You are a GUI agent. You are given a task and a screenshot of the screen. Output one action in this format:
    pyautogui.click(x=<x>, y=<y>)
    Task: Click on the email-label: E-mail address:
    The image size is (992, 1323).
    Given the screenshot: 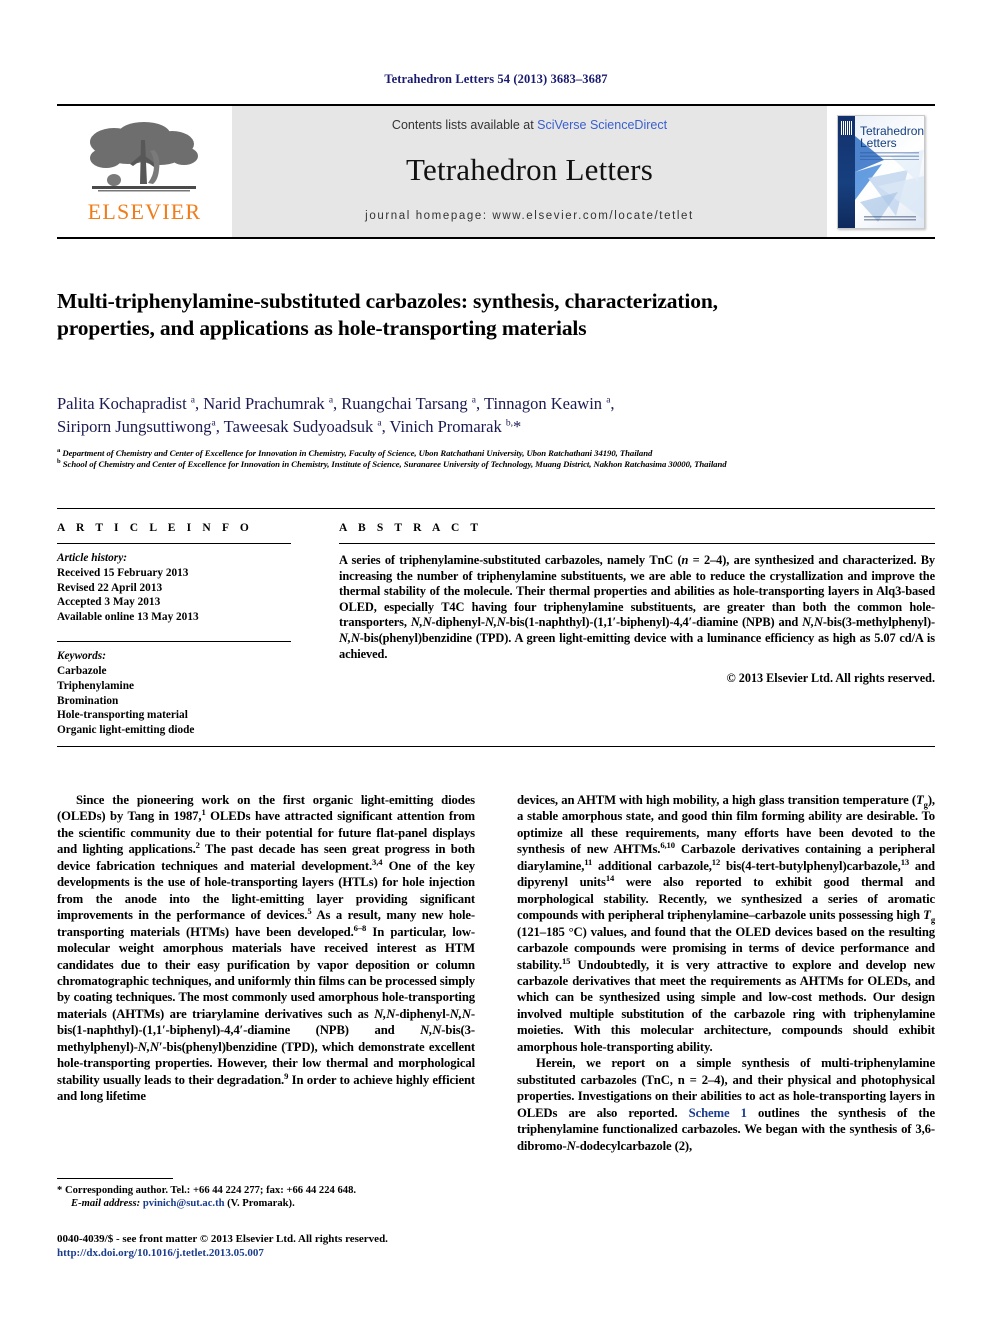 What is the action you would take?
    pyautogui.click(x=106, y=1204)
    